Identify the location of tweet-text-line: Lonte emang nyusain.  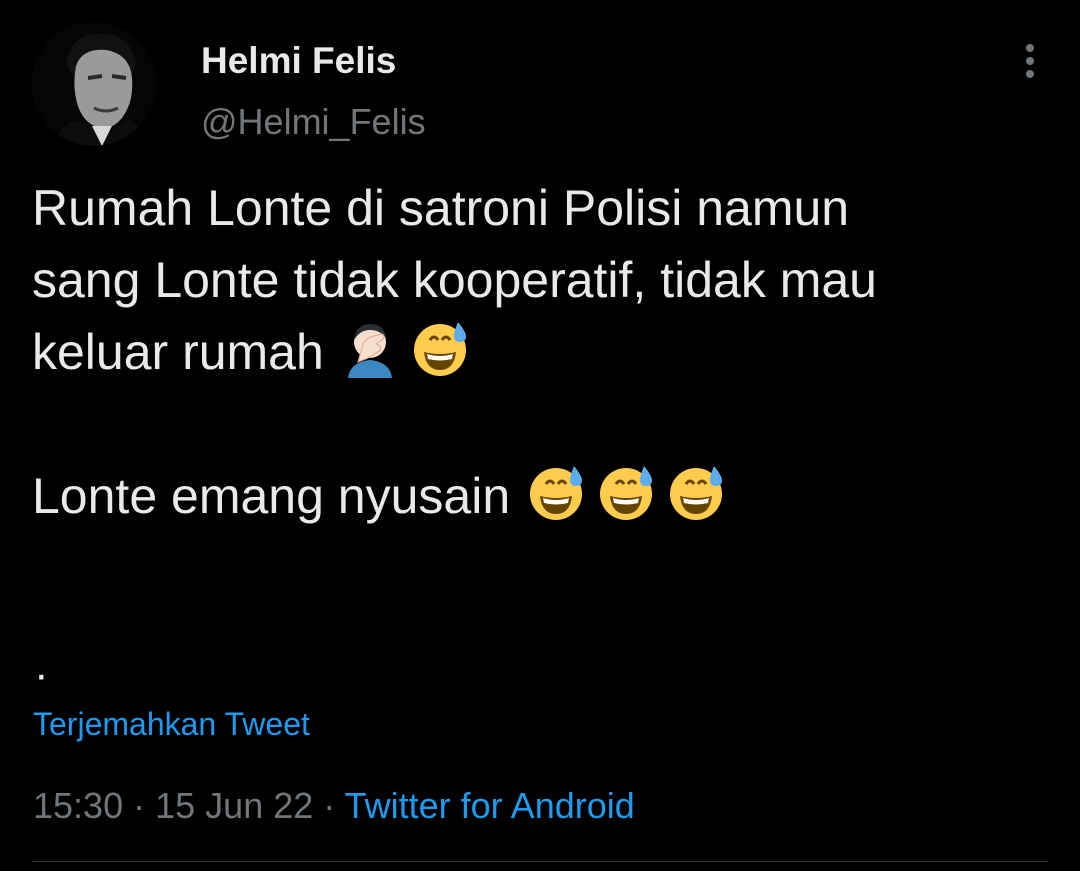
(542, 496).